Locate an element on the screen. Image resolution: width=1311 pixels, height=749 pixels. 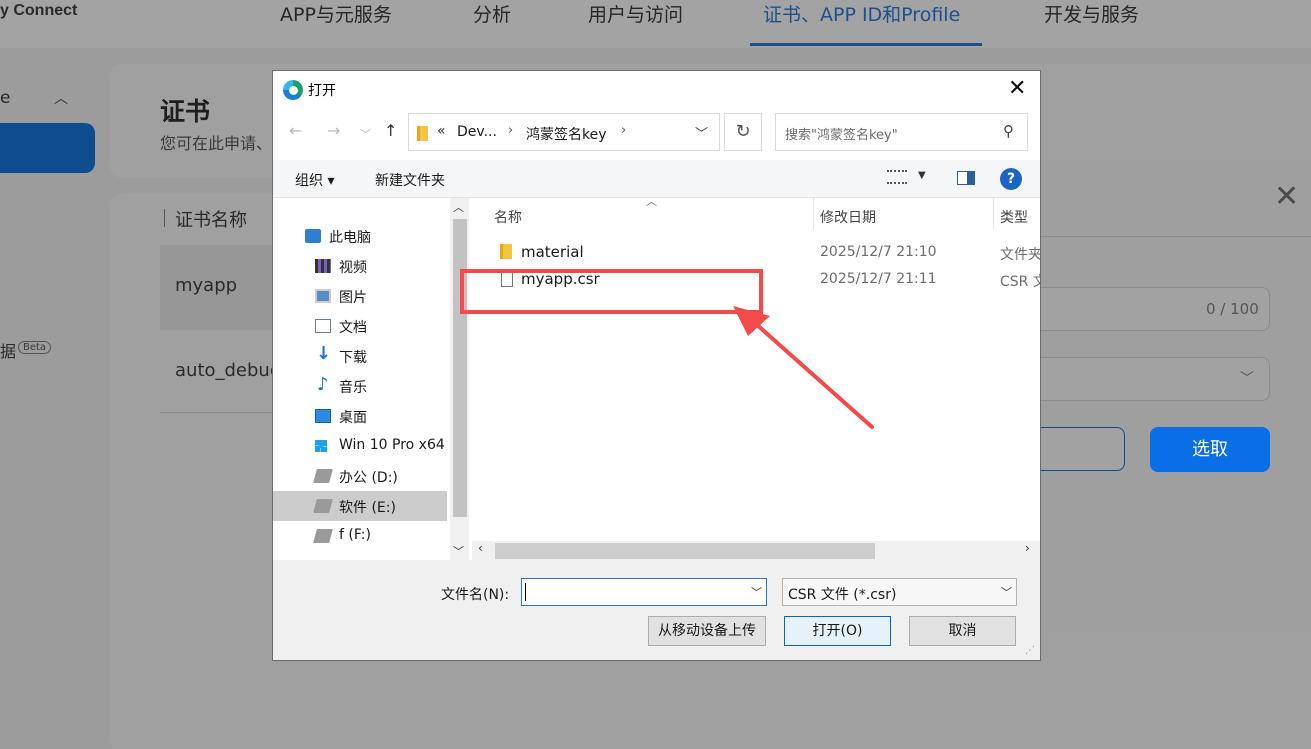
filename-label: 文件名(N): is located at coordinates (475, 595).